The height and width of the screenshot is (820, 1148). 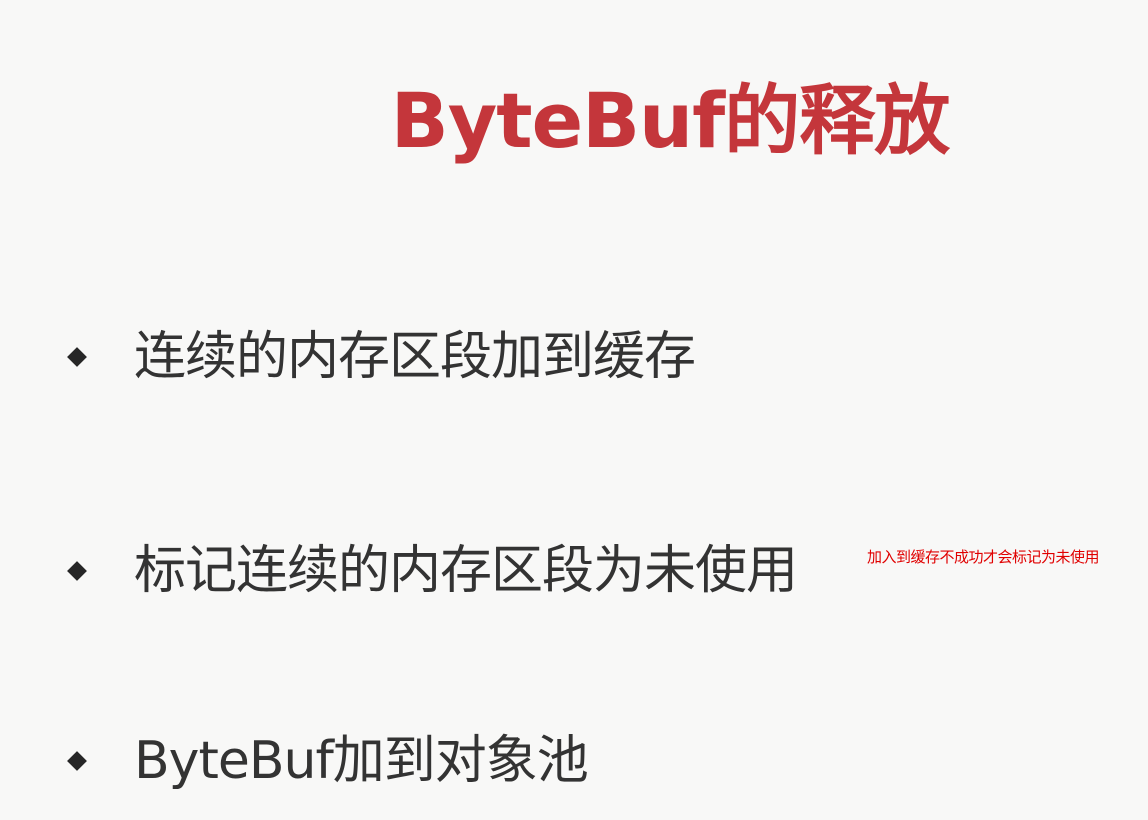 I want to click on bullet-item-mark-unused: 标记连续的内存区段为未使用, so click(x=432, y=571).